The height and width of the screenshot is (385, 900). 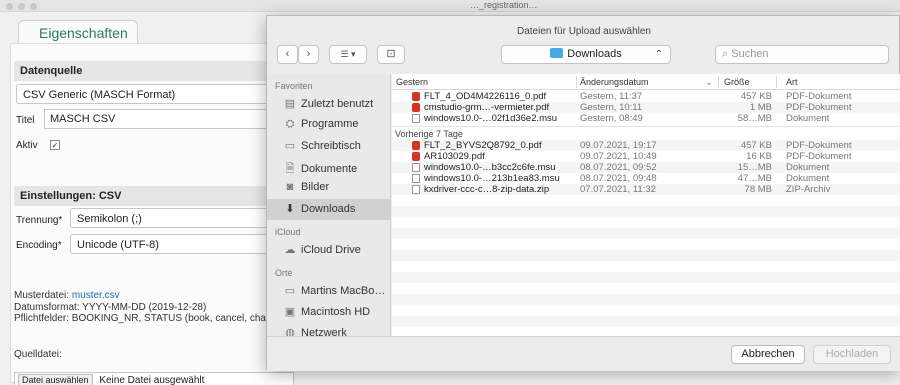 What do you see at coordinates (491, 118) in the screenshot?
I see `file-name: windows10.0-…02f1d36e2.msu` at bounding box center [491, 118].